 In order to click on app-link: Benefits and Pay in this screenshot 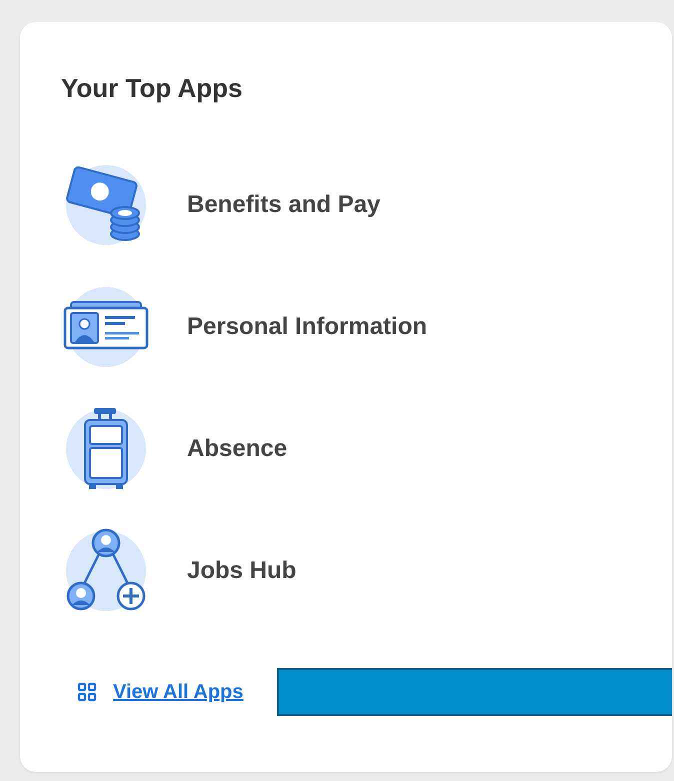, I will do `click(283, 205)`.